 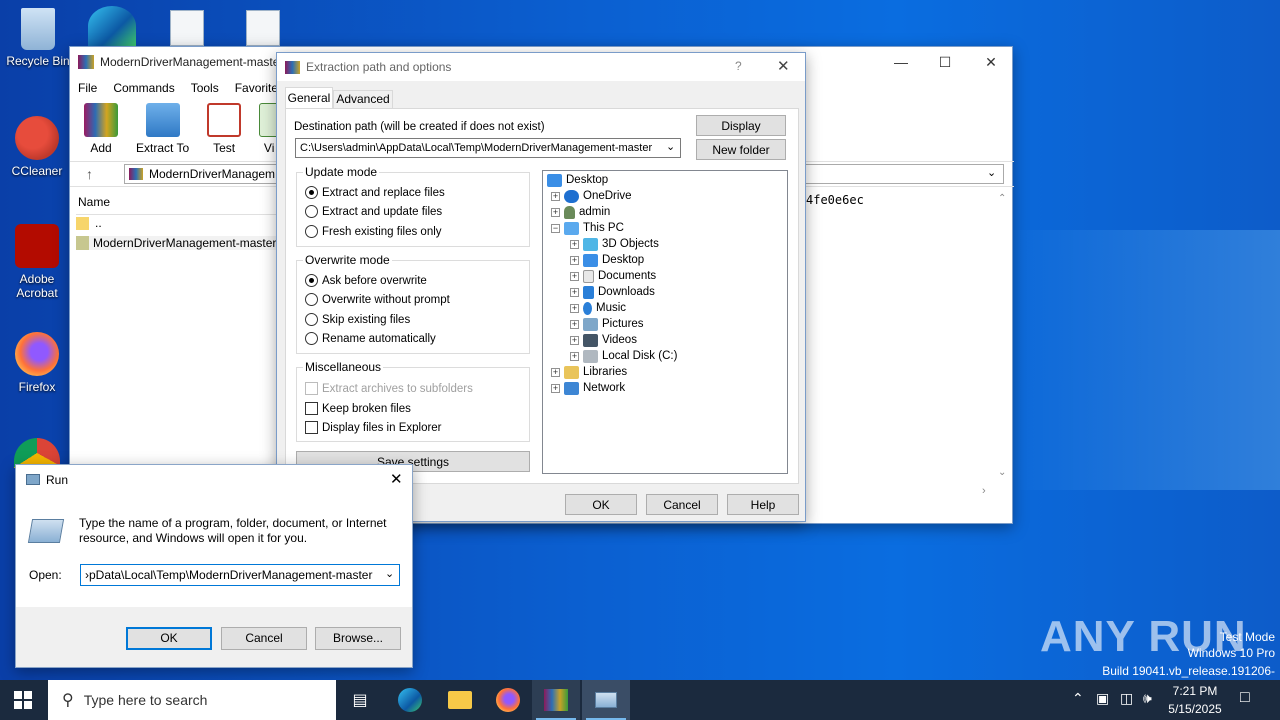 What do you see at coordinates (598, 308) in the screenshot?
I see `tree-item-music: + Music` at bounding box center [598, 308].